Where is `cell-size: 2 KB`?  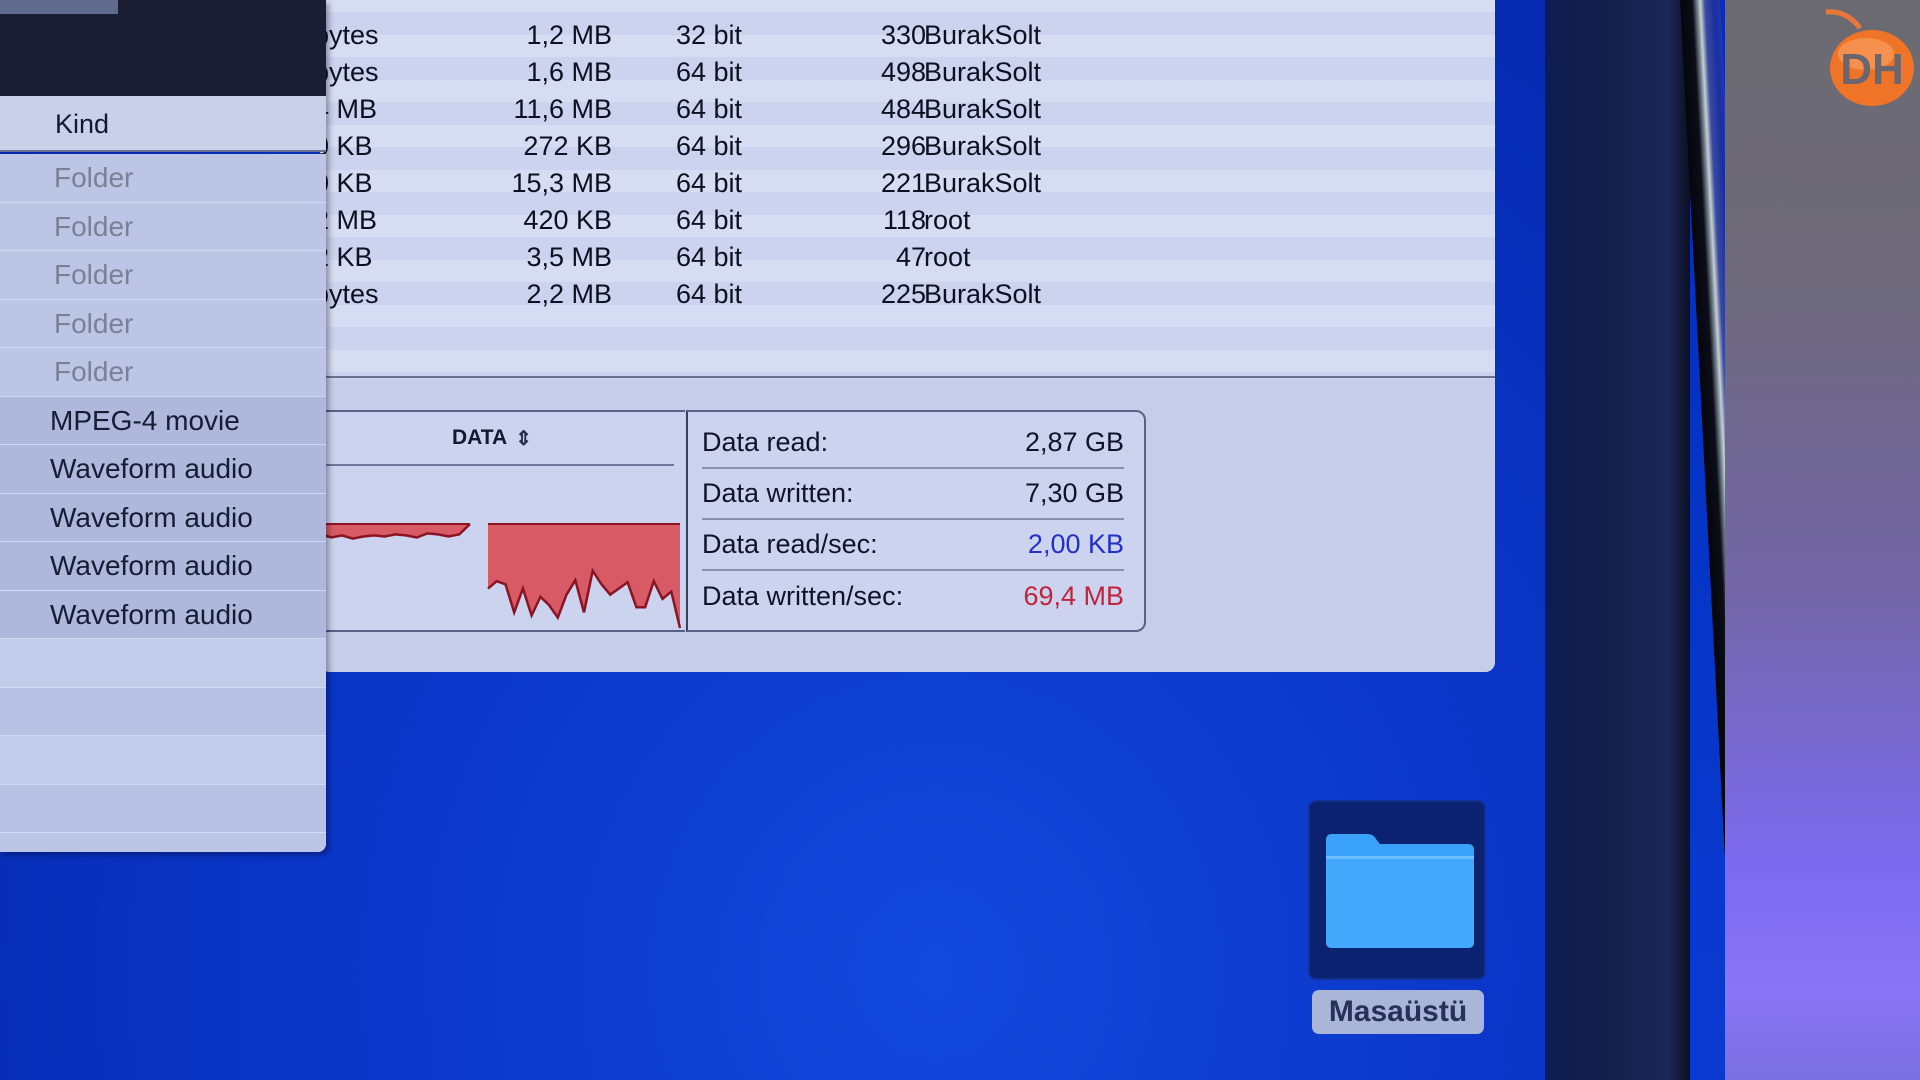 cell-size: 2 KB is located at coordinates (346, 257).